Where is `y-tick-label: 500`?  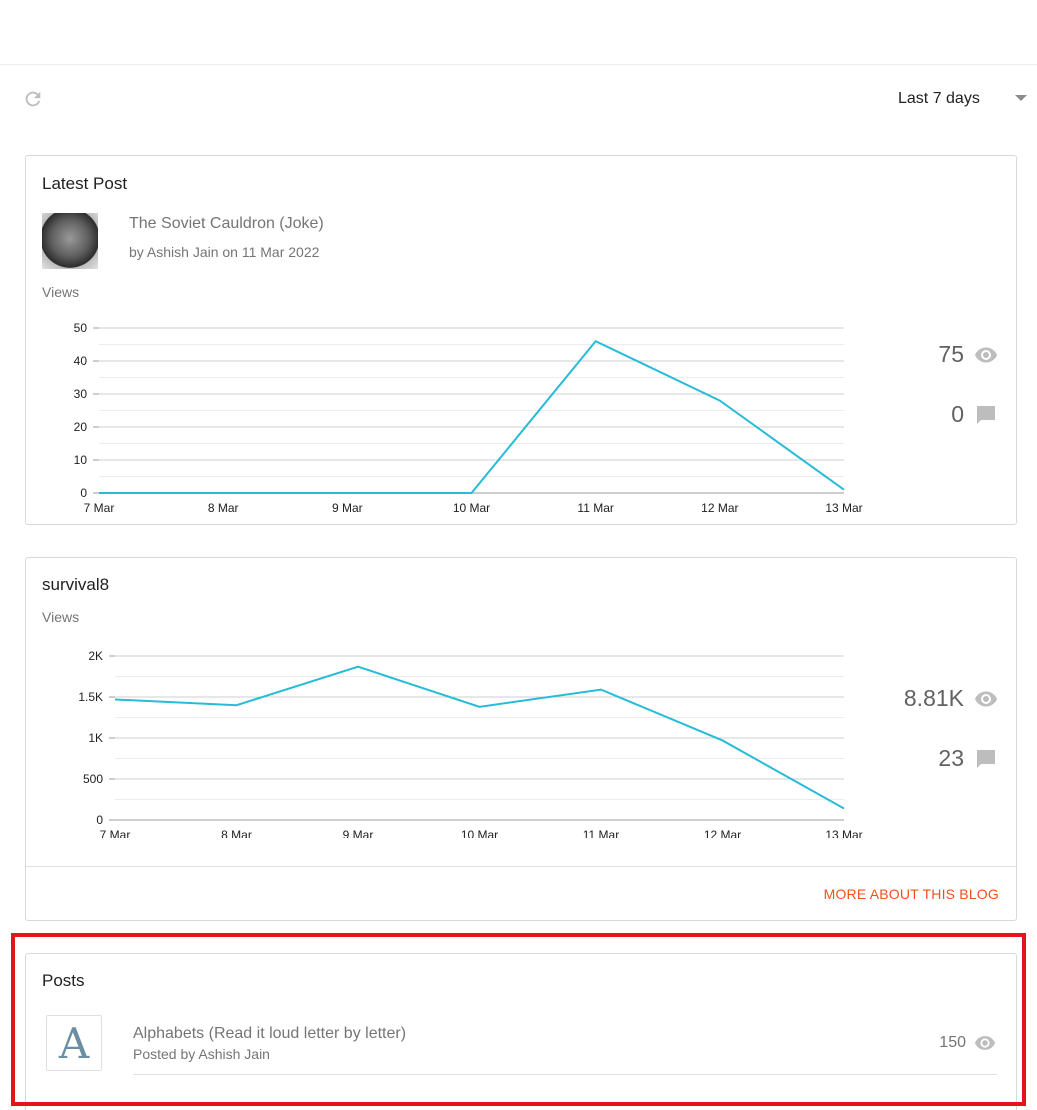
y-tick-label: 500 is located at coordinates (93, 779).